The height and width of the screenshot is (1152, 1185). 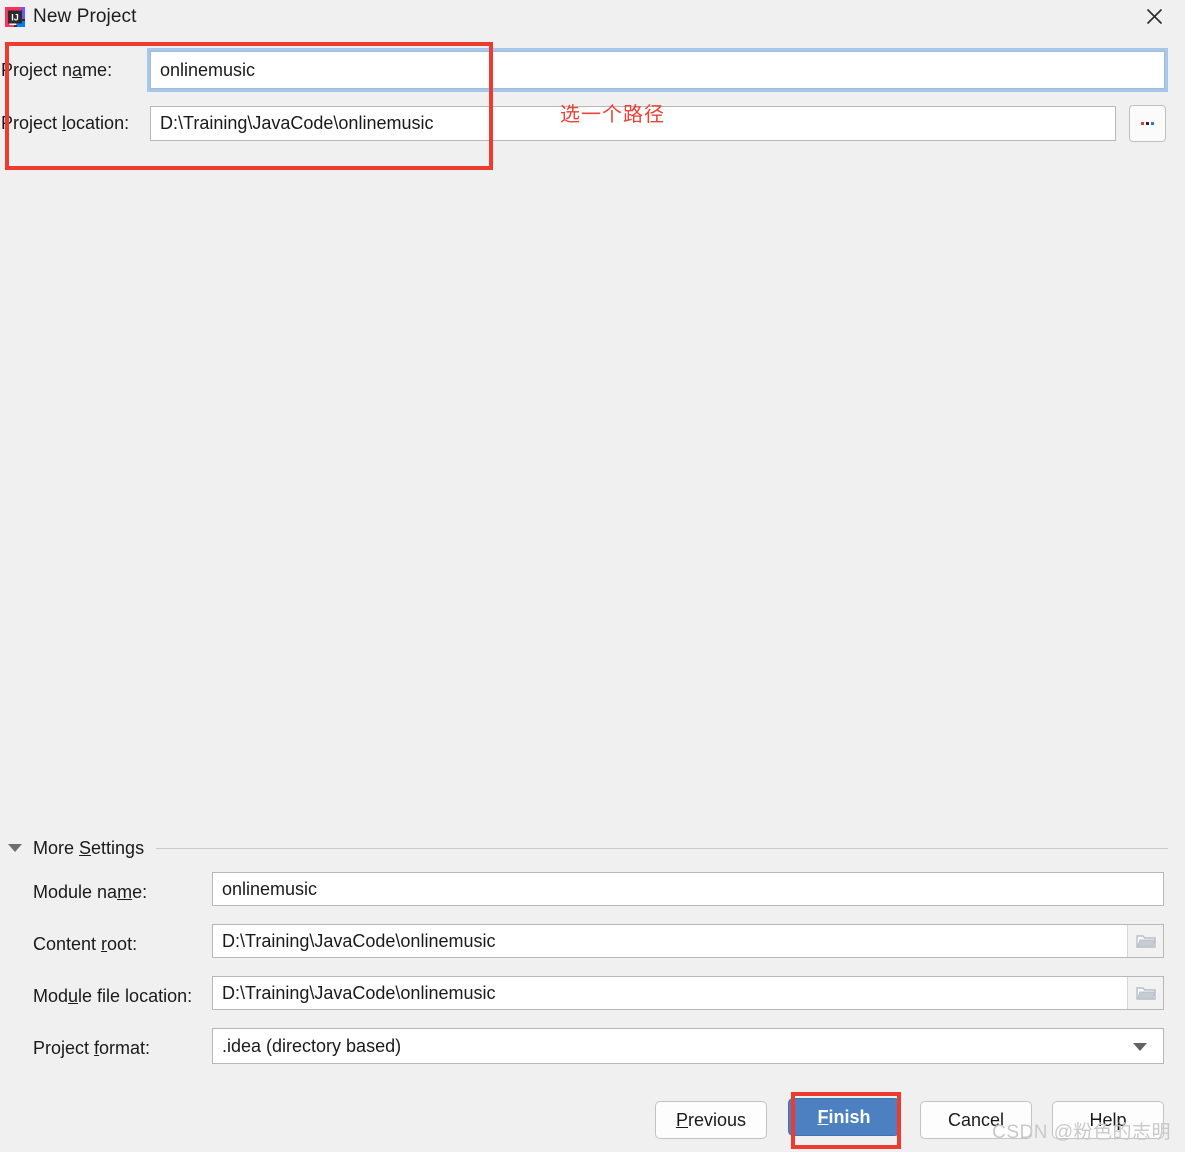 What do you see at coordinates (688, 941) in the screenshot?
I see `content-root-input: D:\Training\JavaCode\onlinemusic` at bounding box center [688, 941].